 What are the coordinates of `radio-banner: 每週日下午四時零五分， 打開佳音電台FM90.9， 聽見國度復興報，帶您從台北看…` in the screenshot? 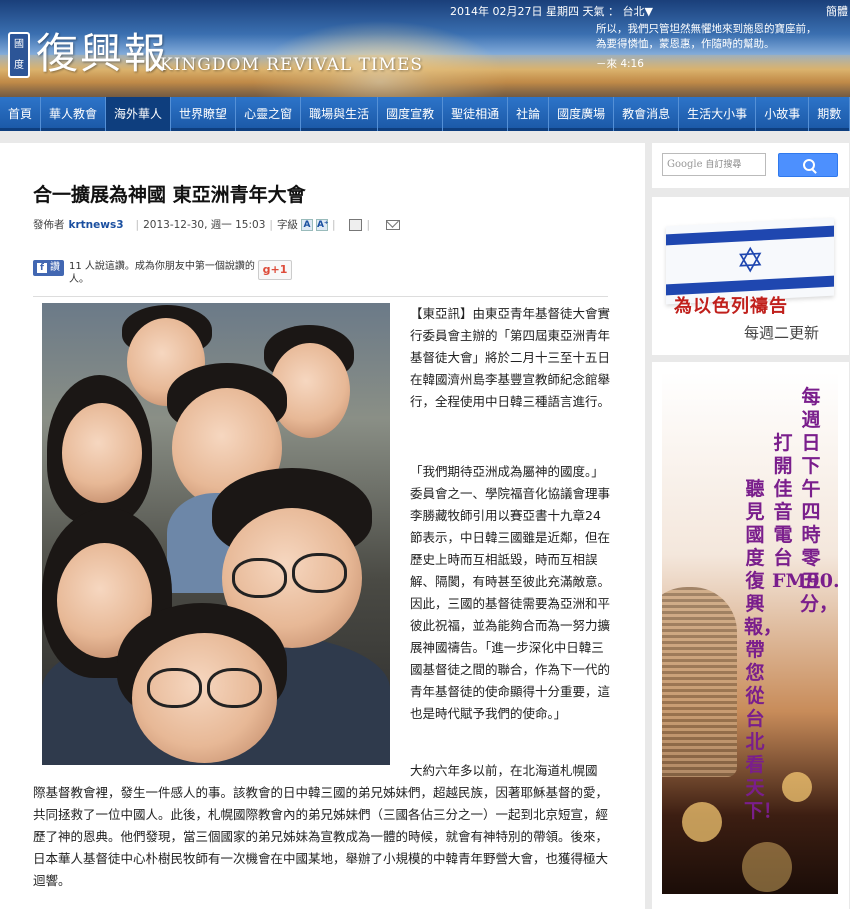 It's located at (750, 635).